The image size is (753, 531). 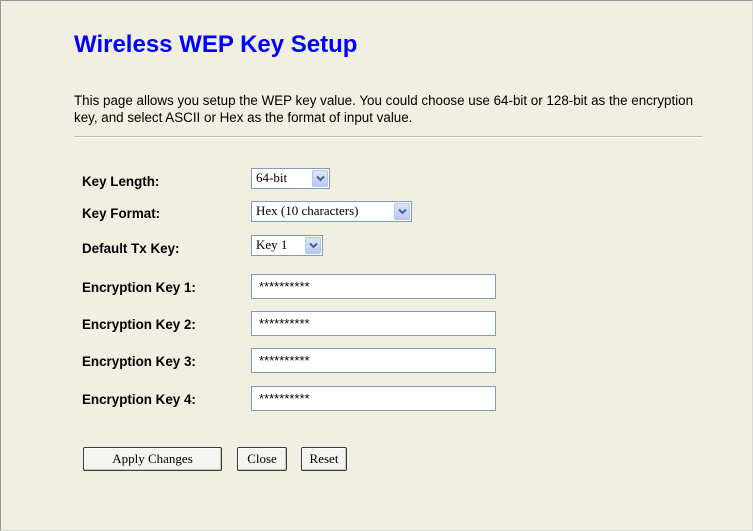 What do you see at coordinates (139, 399) in the screenshot?
I see `encryption-key-4-label: Encryption Key 4:` at bounding box center [139, 399].